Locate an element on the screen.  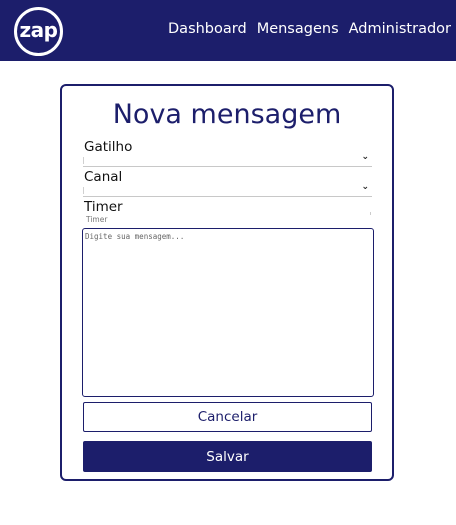
zap-logo: zap is located at coordinates (38, 31).